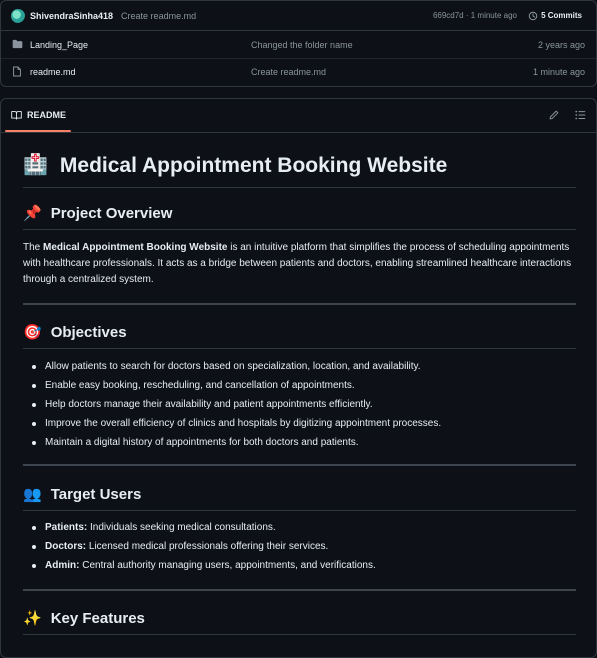 The height and width of the screenshot is (658, 597). What do you see at coordinates (97, 618) in the screenshot?
I see `heading-text: Key Features` at bounding box center [97, 618].